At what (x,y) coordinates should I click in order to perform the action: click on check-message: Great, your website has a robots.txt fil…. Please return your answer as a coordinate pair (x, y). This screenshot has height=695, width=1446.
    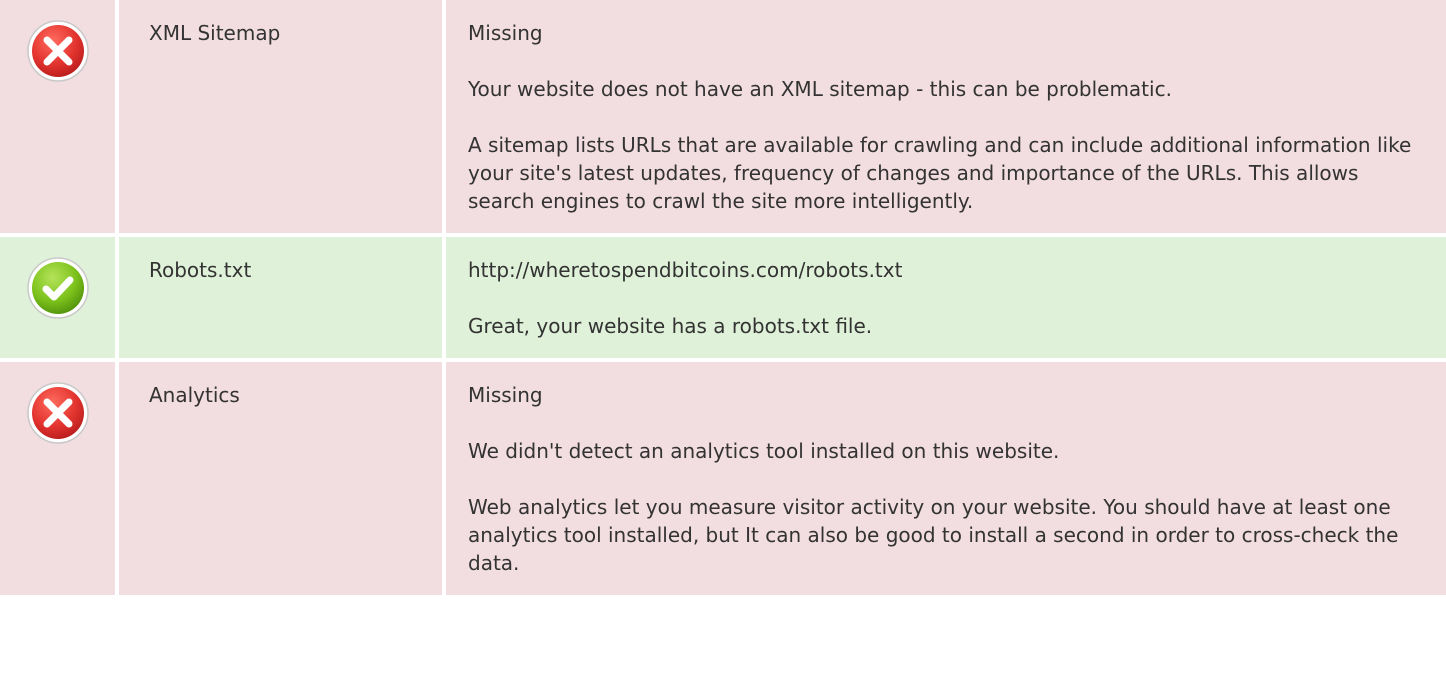
    Looking at the image, I should click on (670, 326).